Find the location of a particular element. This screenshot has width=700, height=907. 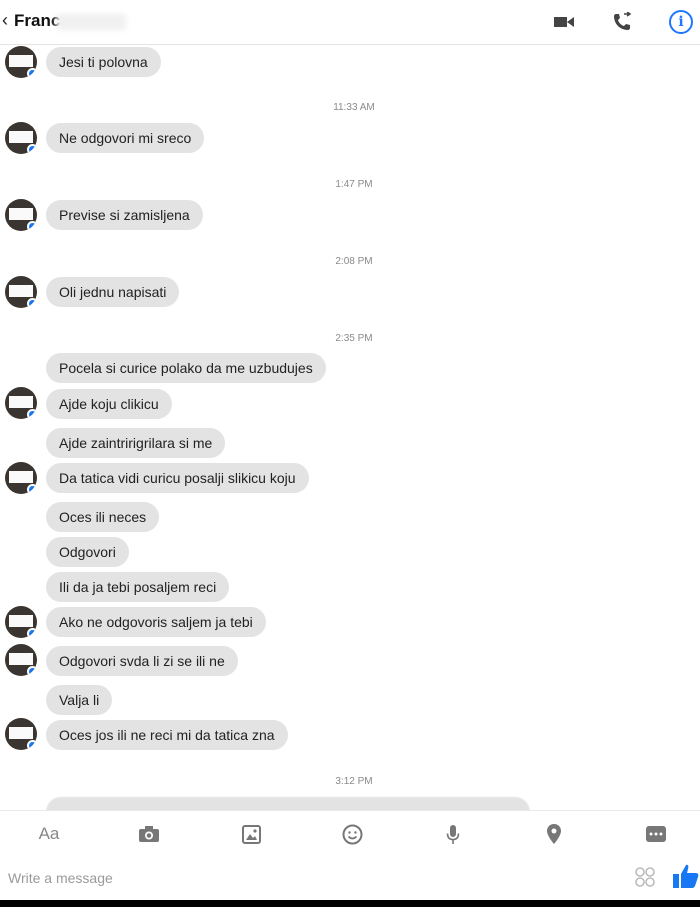

message-bubble: Previse si zamisljena is located at coordinates (124, 215).